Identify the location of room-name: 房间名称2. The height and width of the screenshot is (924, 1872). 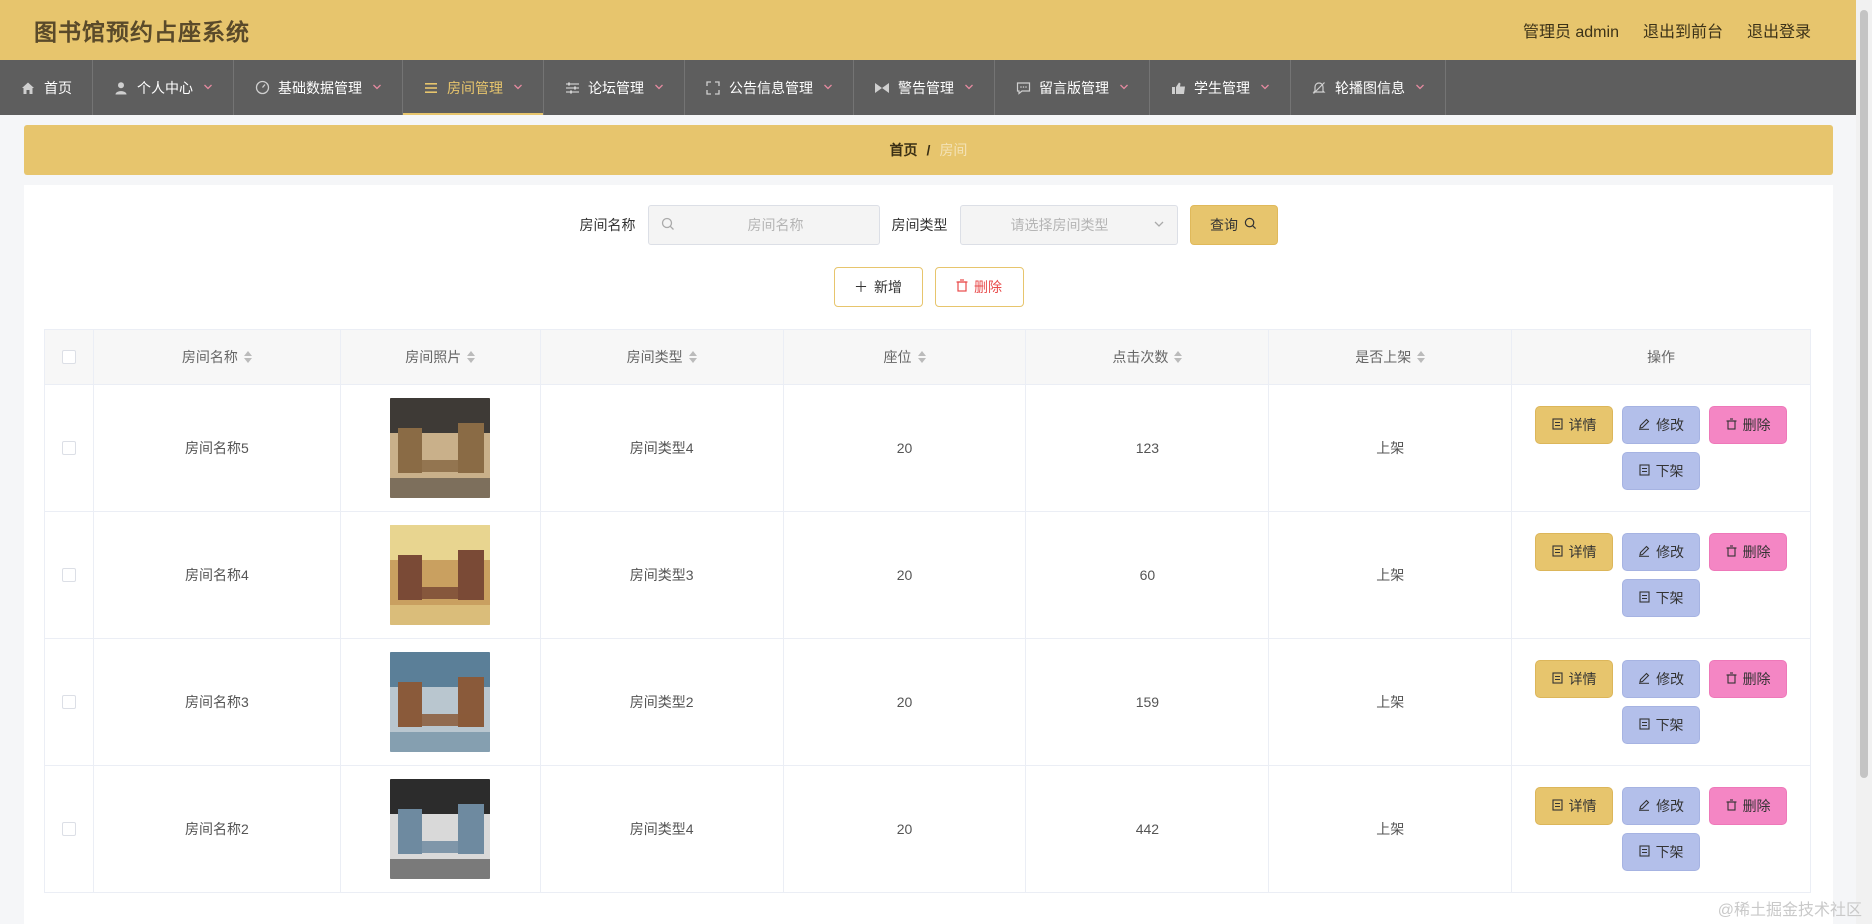
(217, 829).